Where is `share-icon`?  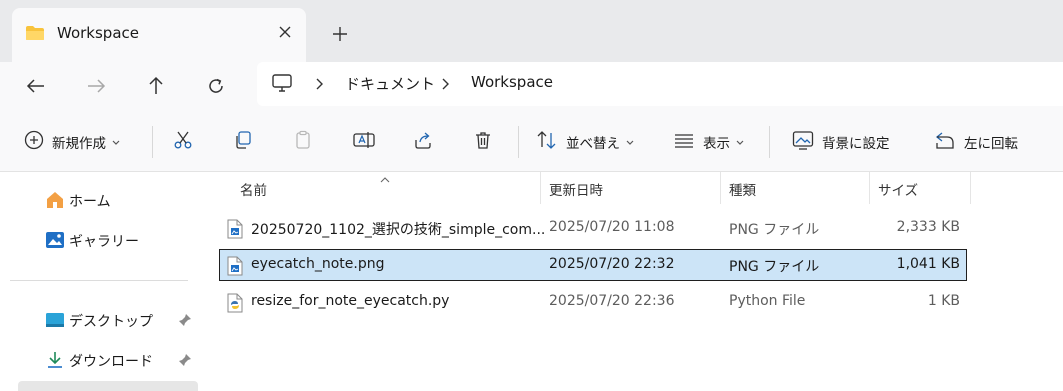 share-icon is located at coordinates (423, 142).